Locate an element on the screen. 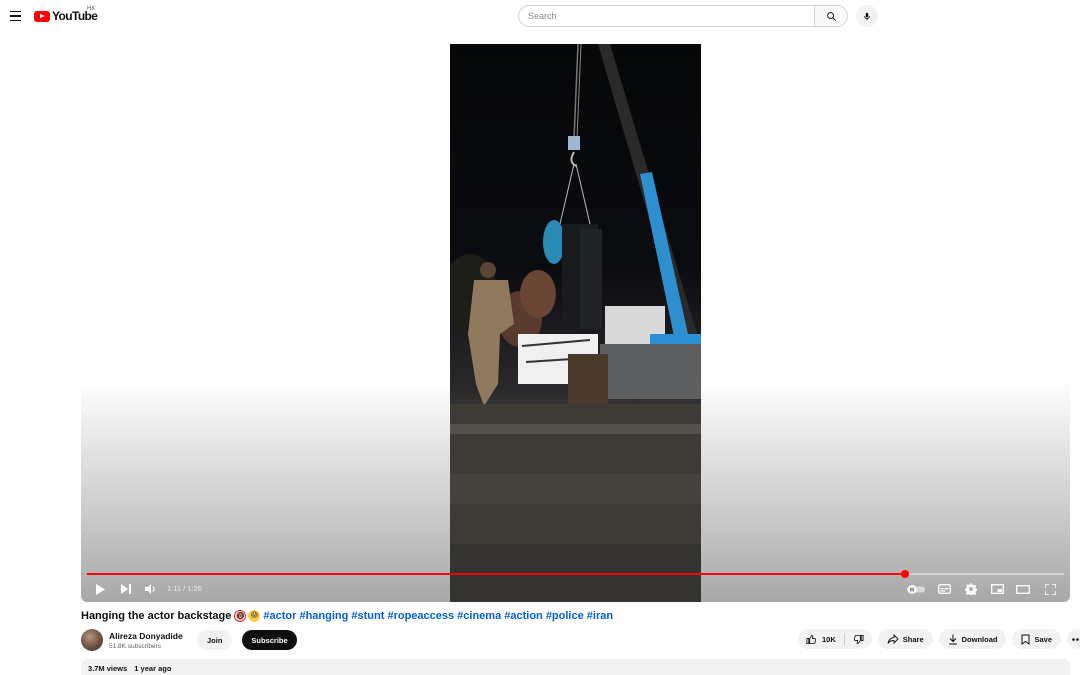 This screenshot has height=675, width=1080. time-display: 1:11 / 1:26 is located at coordinates (184, 588).